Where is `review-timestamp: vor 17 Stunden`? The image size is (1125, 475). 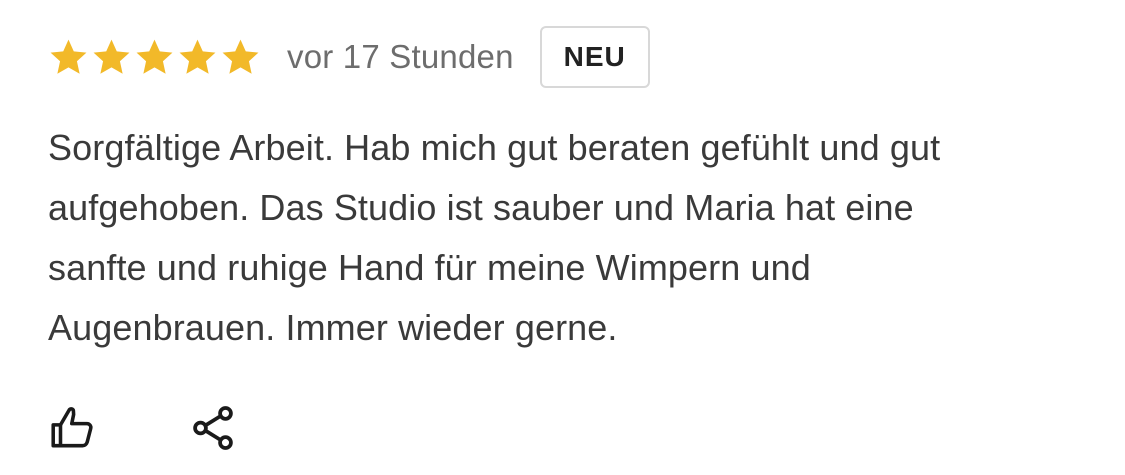
review-timestamp: vor 17 Stunden is located at coordinates (400, 56).